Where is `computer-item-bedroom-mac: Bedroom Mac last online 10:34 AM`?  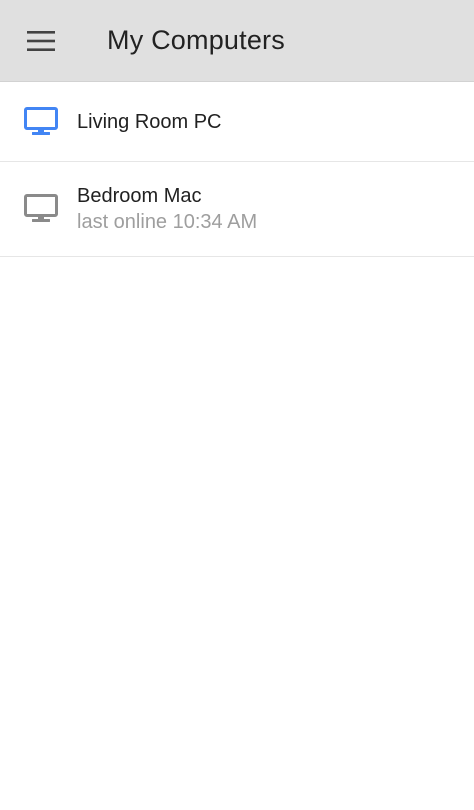
computer-item-bedroom-mac: Bedroom Mac last online 10:34 AM is located at coordinates (237, 209).